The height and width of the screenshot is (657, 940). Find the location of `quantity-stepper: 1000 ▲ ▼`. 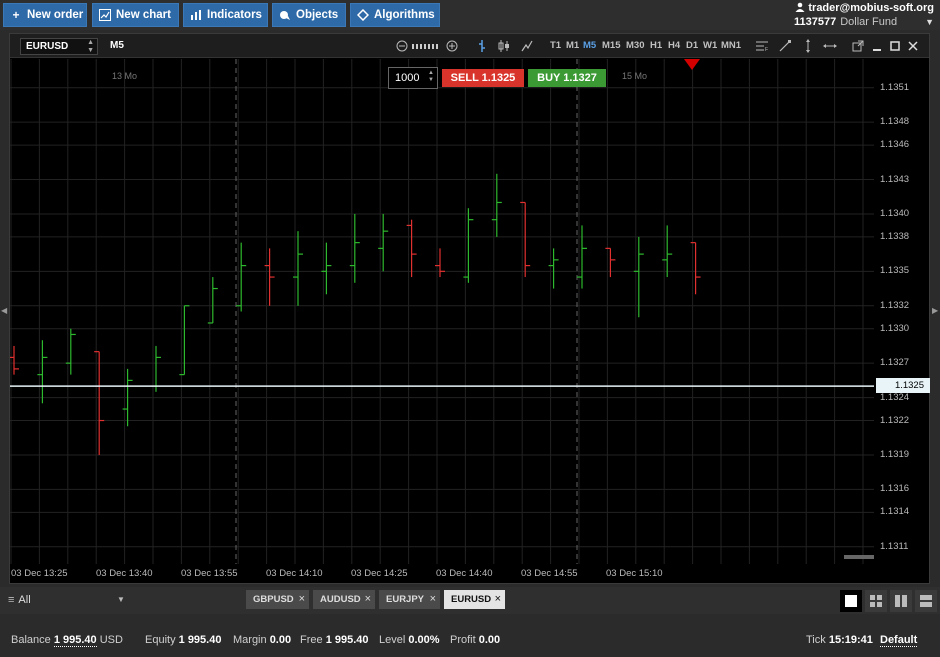

quantity-stepper: 1000 ▲ ▼ is located at coordinates (413, 78).